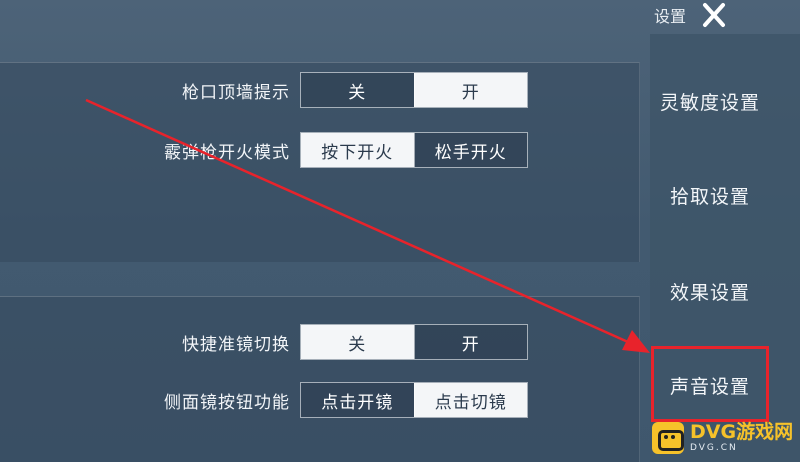 The image size is (800, 462). Describe the element at coordinates (710, 195) in the screenshot. I see `sidebar-item-pickup: 拾取设置` at that location.